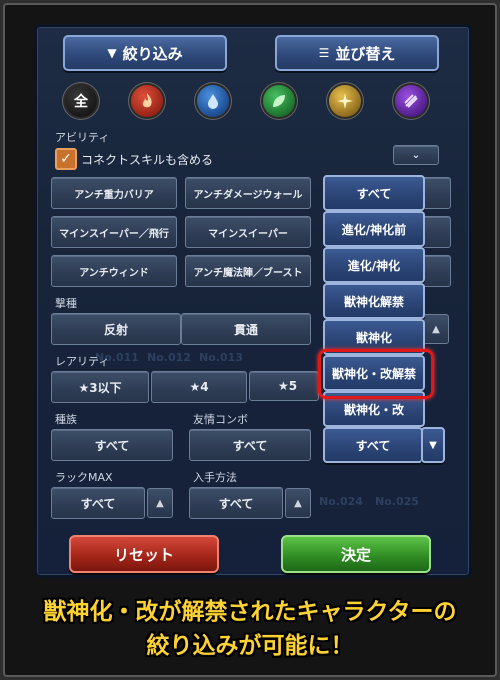 This screenshot has width=500, height=680. What do you see at coordinates (215, 477) in the screenshot?
I see `acquisition-label: 入手方法` at bounding box center [215, 477].